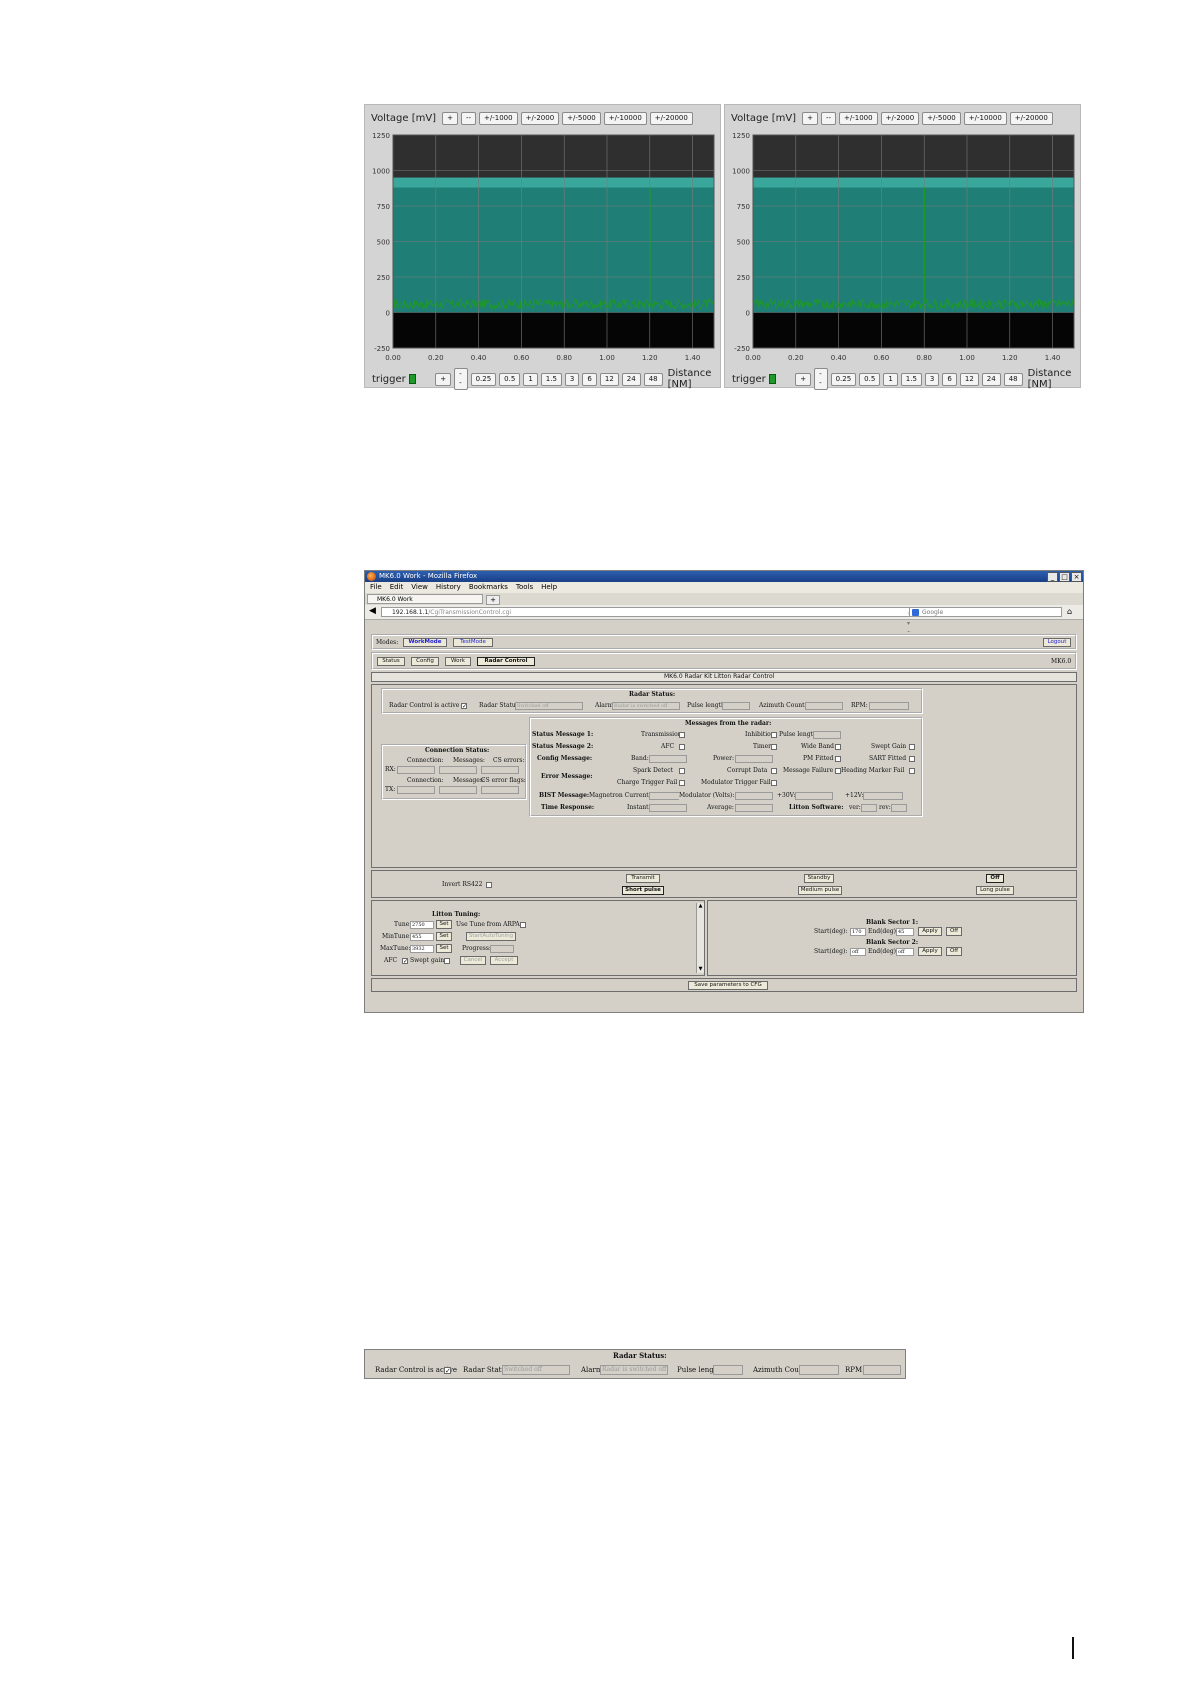  What do you see at coordinates (819, 1370) in the screenshot?
I see `strip-azimuth-field` at bounding box center [819, 1370].